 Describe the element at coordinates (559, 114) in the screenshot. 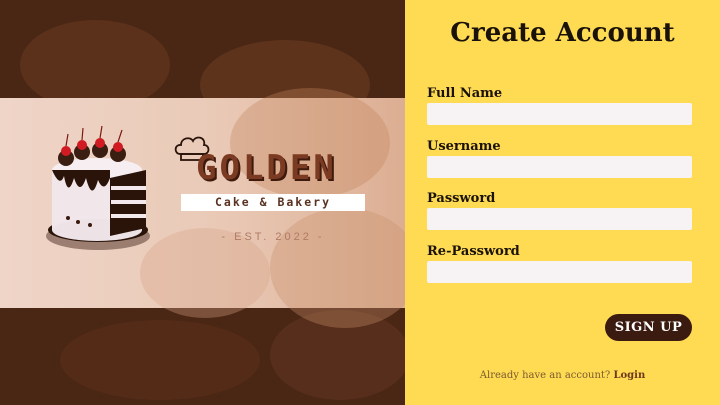

I see `full-name-input` at that location.